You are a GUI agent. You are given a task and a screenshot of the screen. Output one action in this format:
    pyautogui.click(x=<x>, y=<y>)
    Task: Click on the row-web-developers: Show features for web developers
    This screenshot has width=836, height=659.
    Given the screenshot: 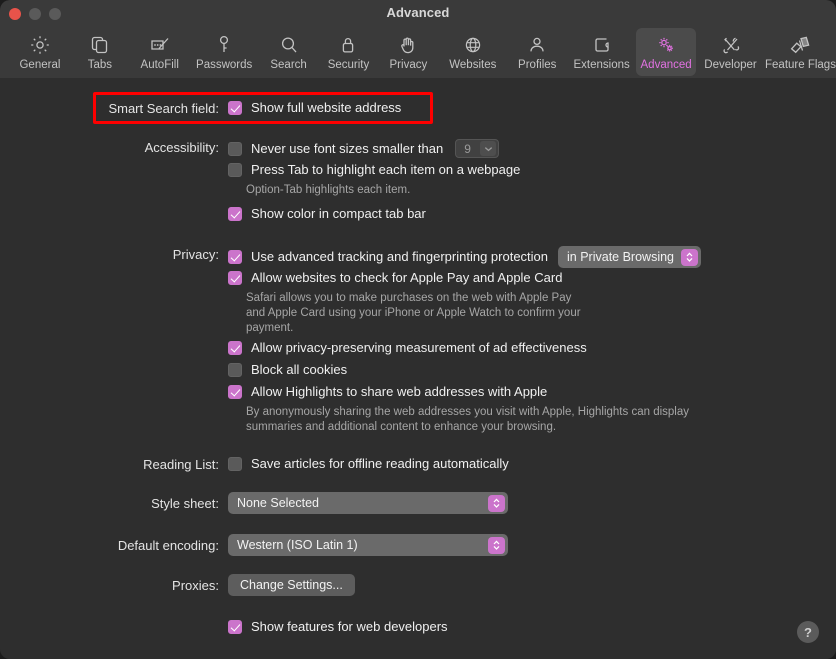 What is the action you would take?
    pyautogui.click(x=338, y=627)
    